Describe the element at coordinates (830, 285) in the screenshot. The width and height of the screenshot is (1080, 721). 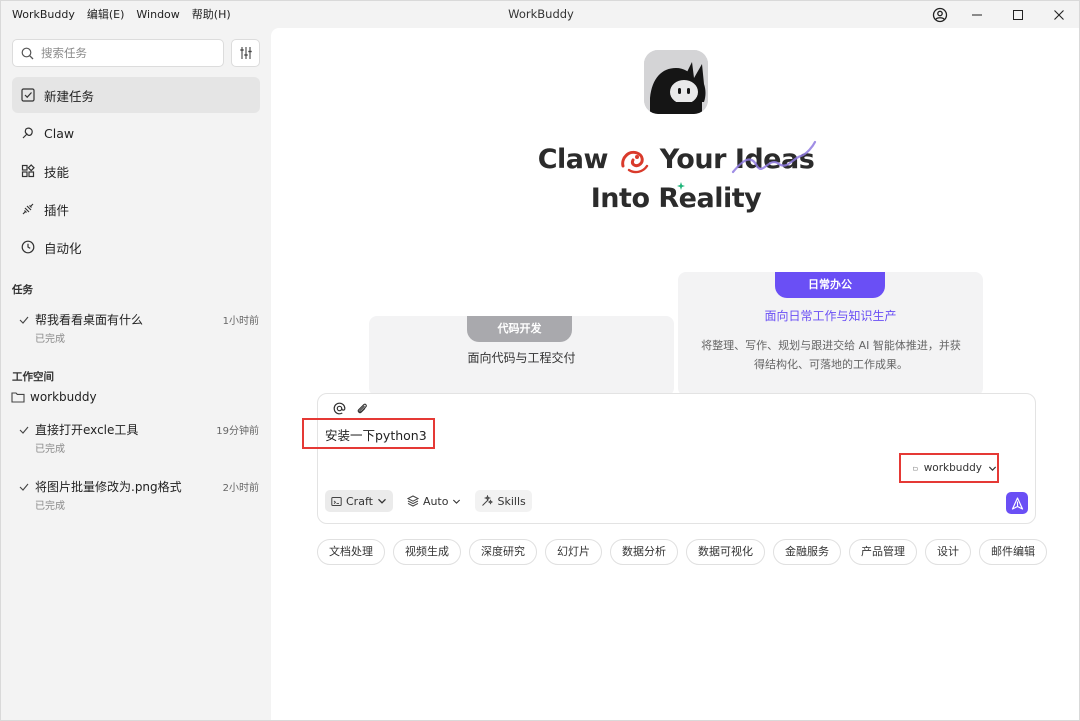
I see `card-tag: 日常办公` at that location.